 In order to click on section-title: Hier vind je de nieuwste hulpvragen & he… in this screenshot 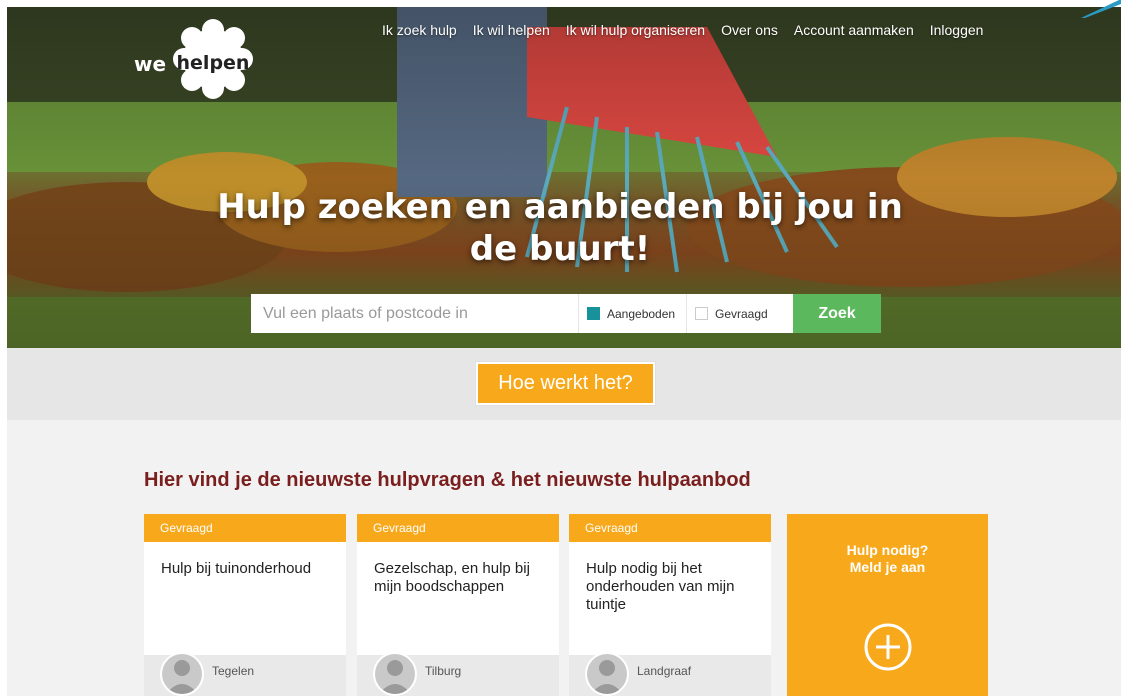, I will do `click(447, 480)`.